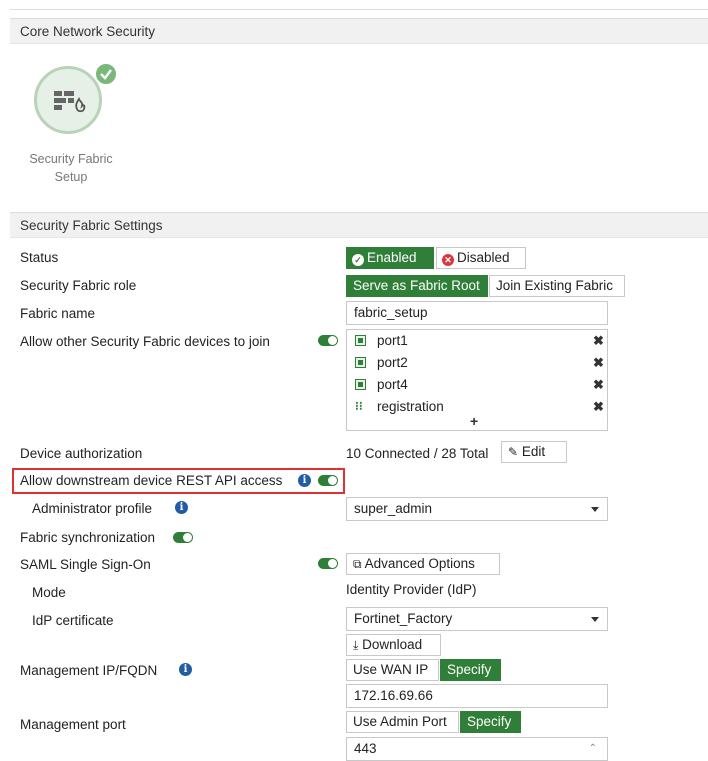 The image size is (708, 761). What do you see at coordinates (392, 362) in the screenshot?
I see `interface-name: port2` at bounding box center [392, 362].